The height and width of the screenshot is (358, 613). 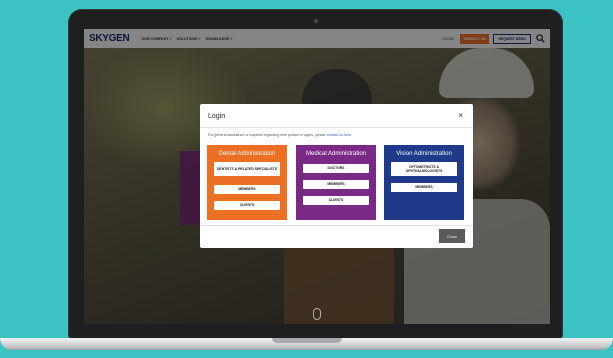 I want to click on doctors-button: DOCTORS, so click(x=336, y=168).